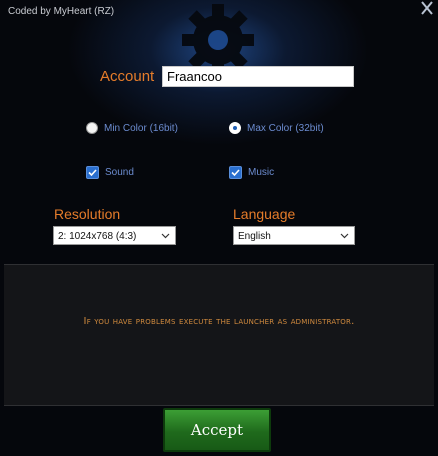  I want to click on language-label: Language, so click(264, 214).